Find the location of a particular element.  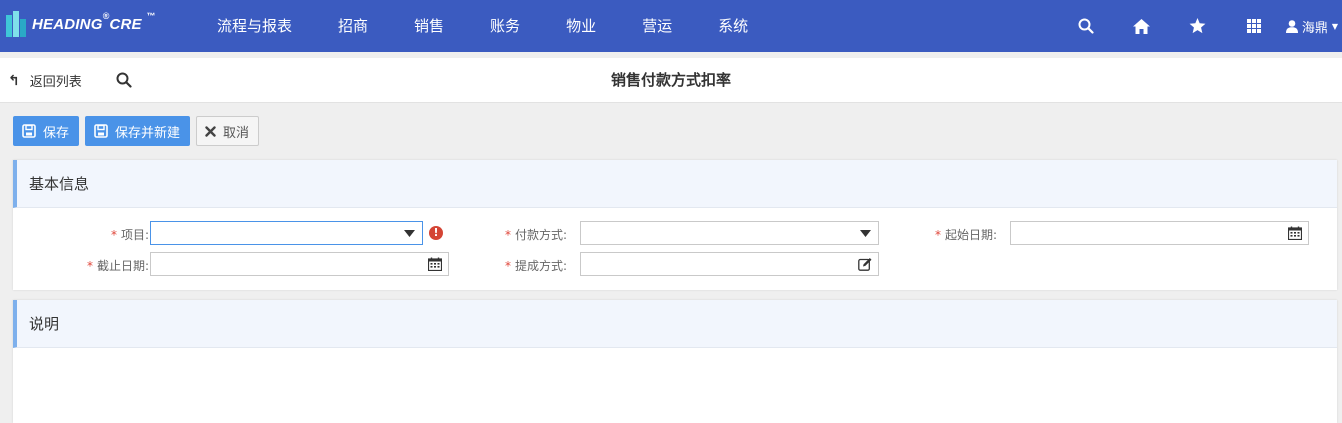

nav-item-operations: 营运 is located at coordinates (657, 26).